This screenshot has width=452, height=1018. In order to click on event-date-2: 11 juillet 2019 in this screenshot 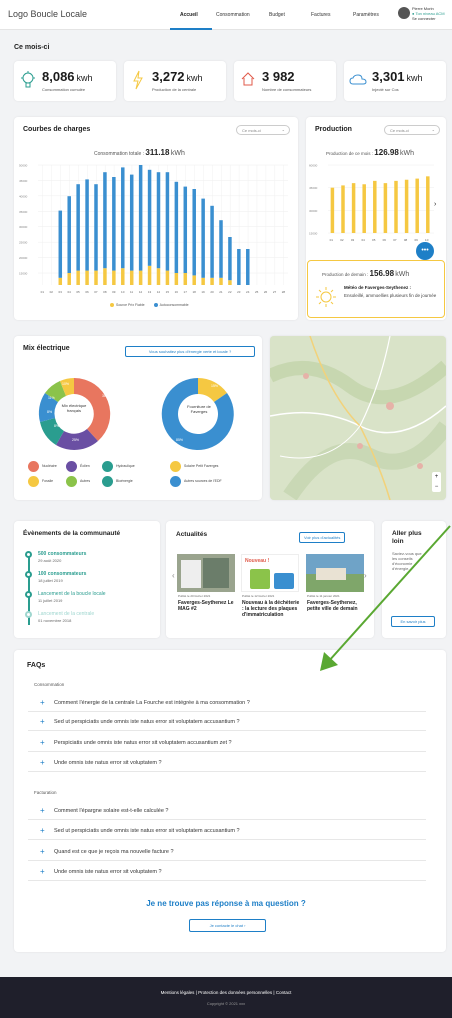, I will do `click(50, 600)`.